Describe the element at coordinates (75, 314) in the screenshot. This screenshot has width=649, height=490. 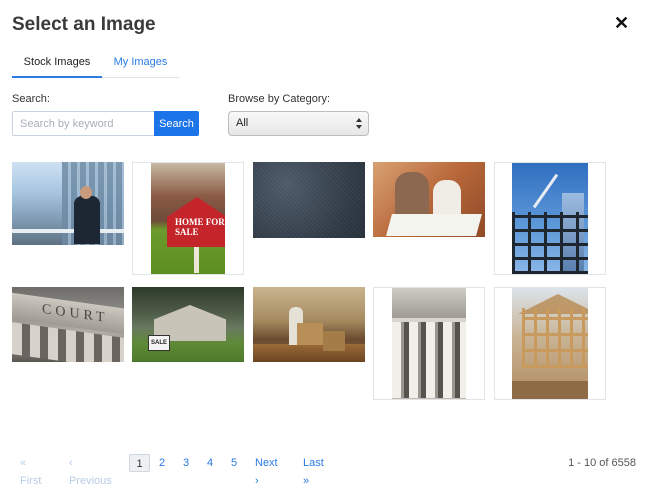
I see `court-caption: COURT` at that location.